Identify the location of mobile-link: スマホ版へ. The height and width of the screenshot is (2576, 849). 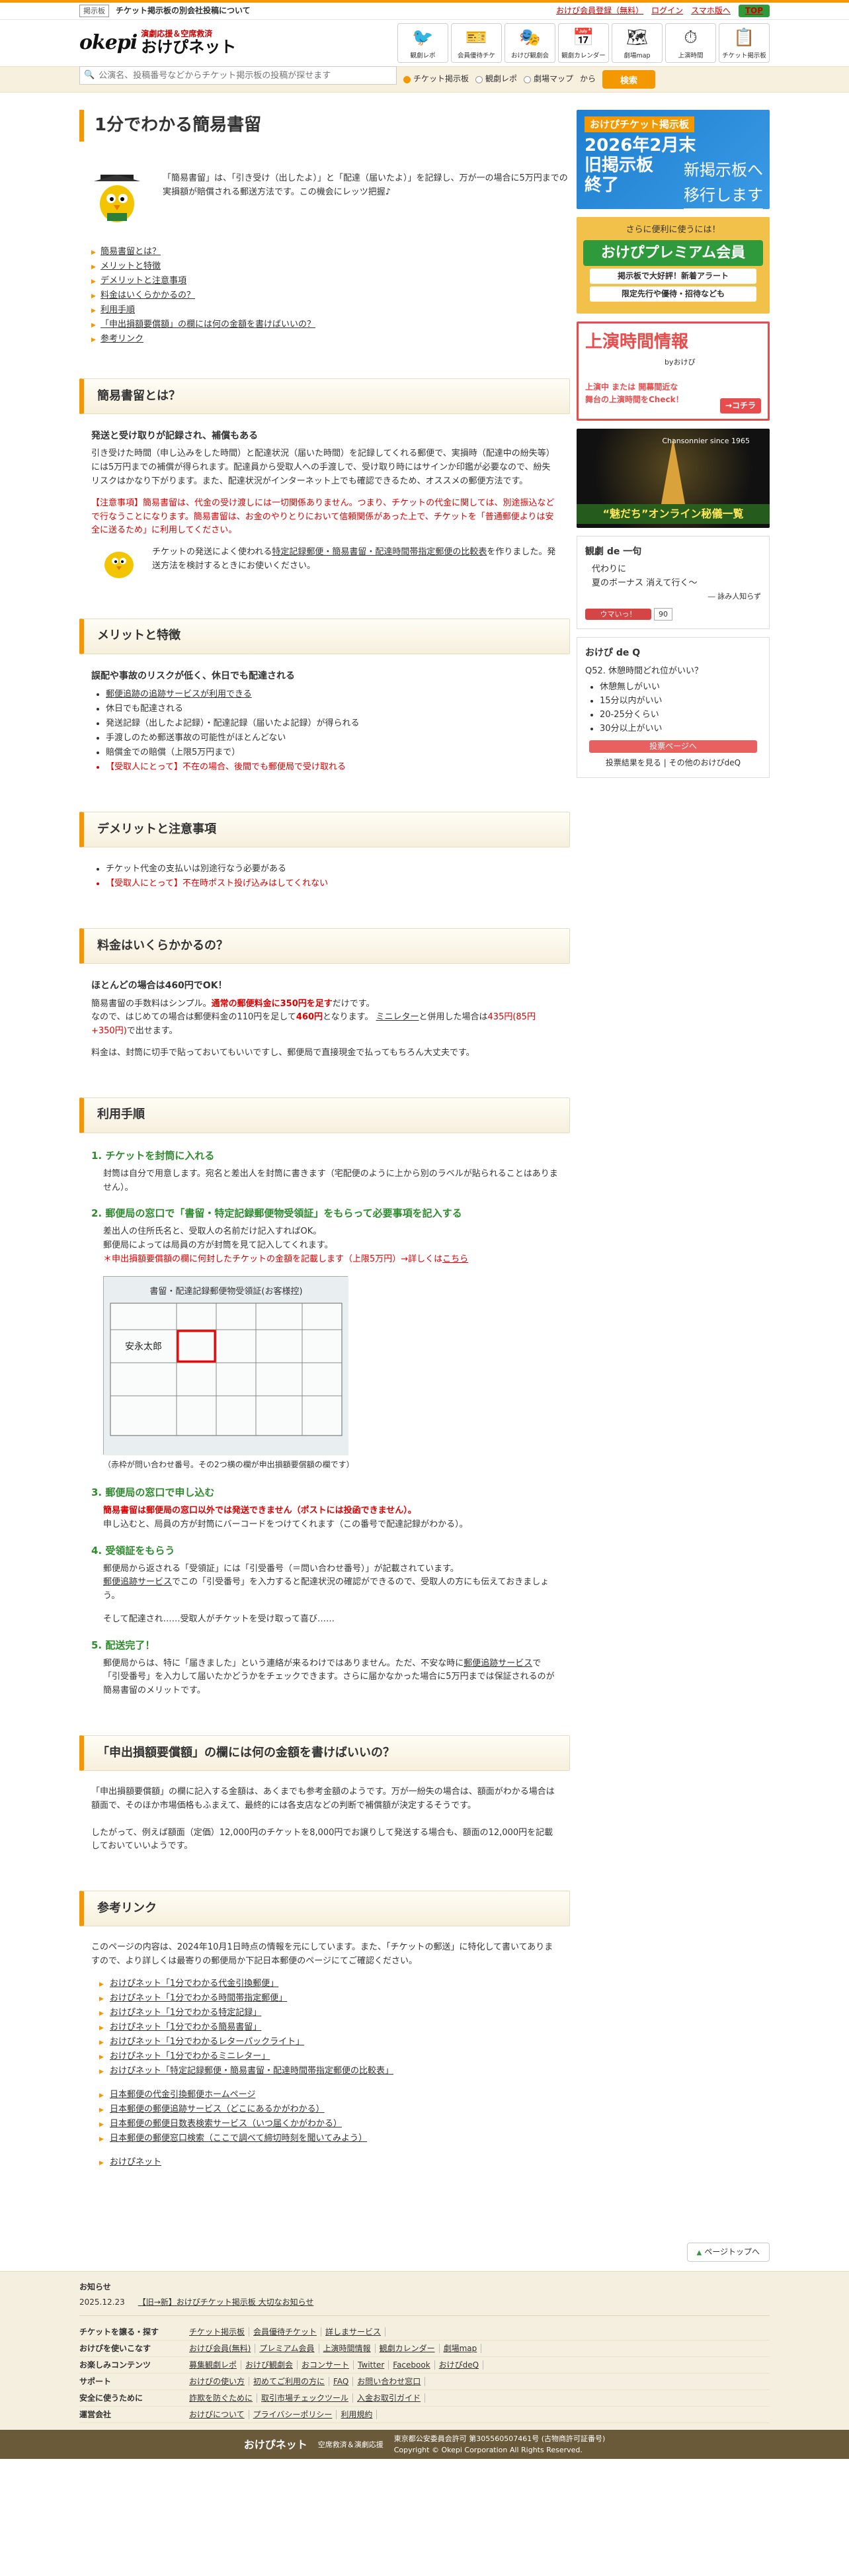
(711, 11).